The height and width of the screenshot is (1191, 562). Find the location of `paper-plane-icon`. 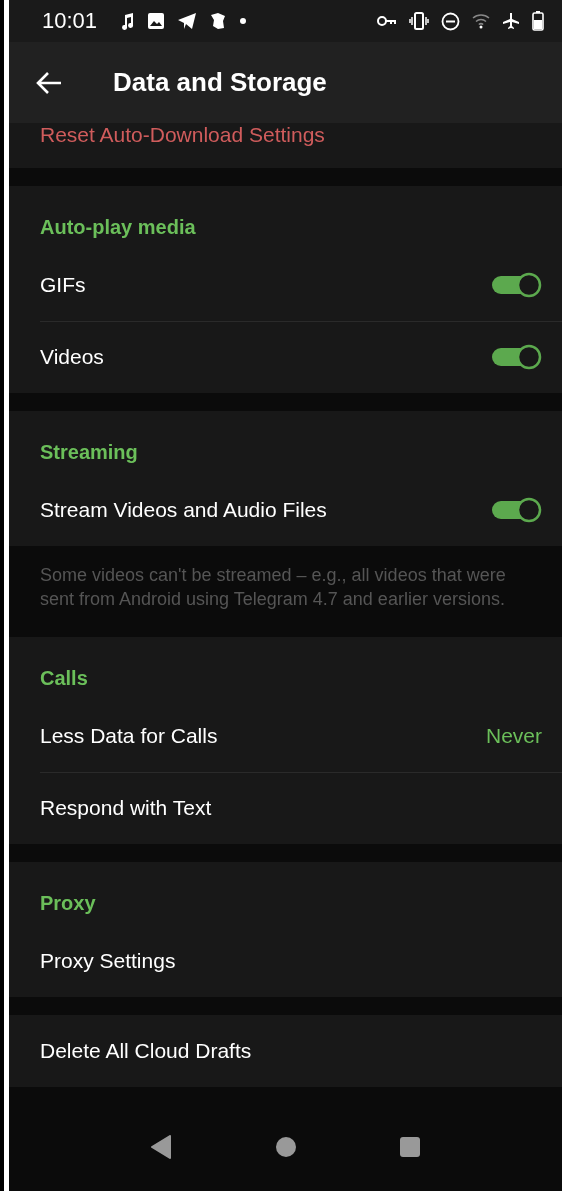

paper-plane-icon is located at coordinates (187, 21).